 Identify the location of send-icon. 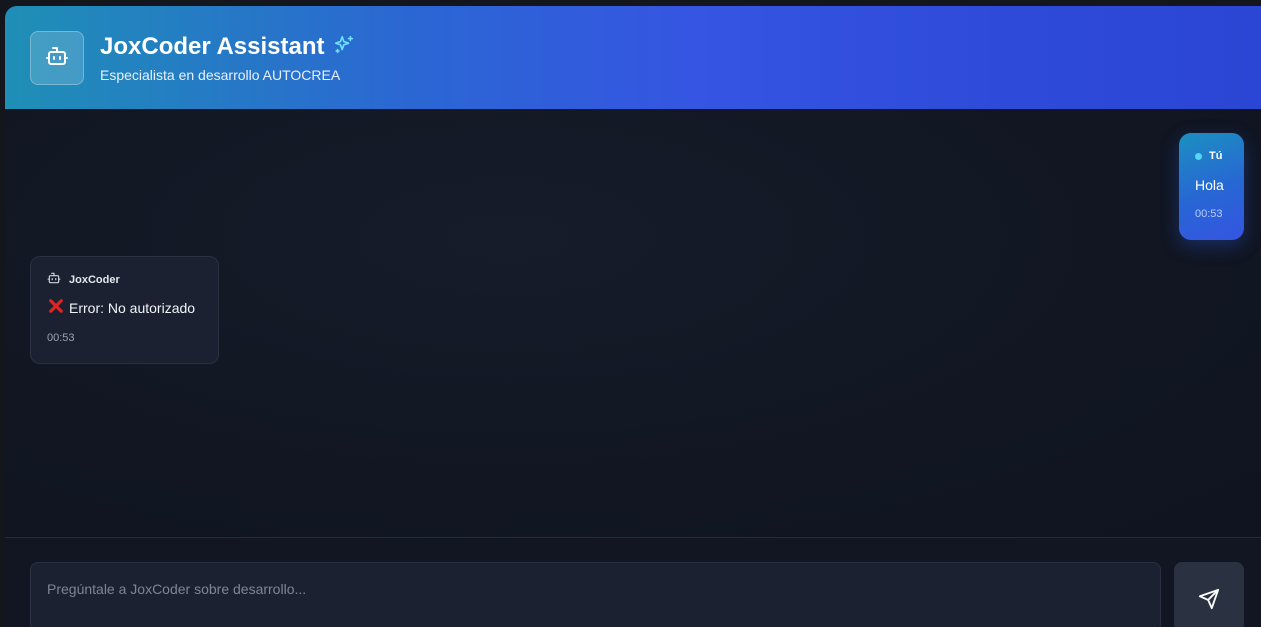
(1209, 600).